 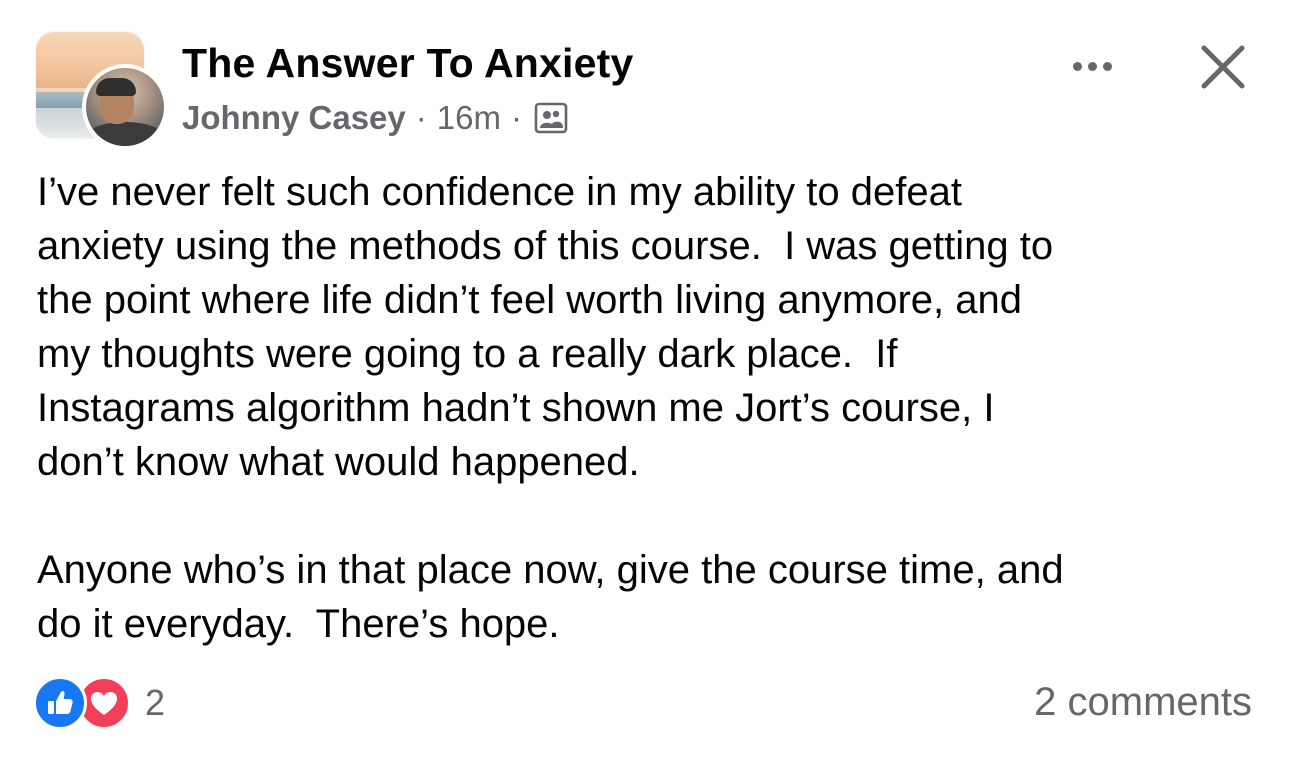 I want to click on reactions-summary: 2, so click(x=99, y=703).